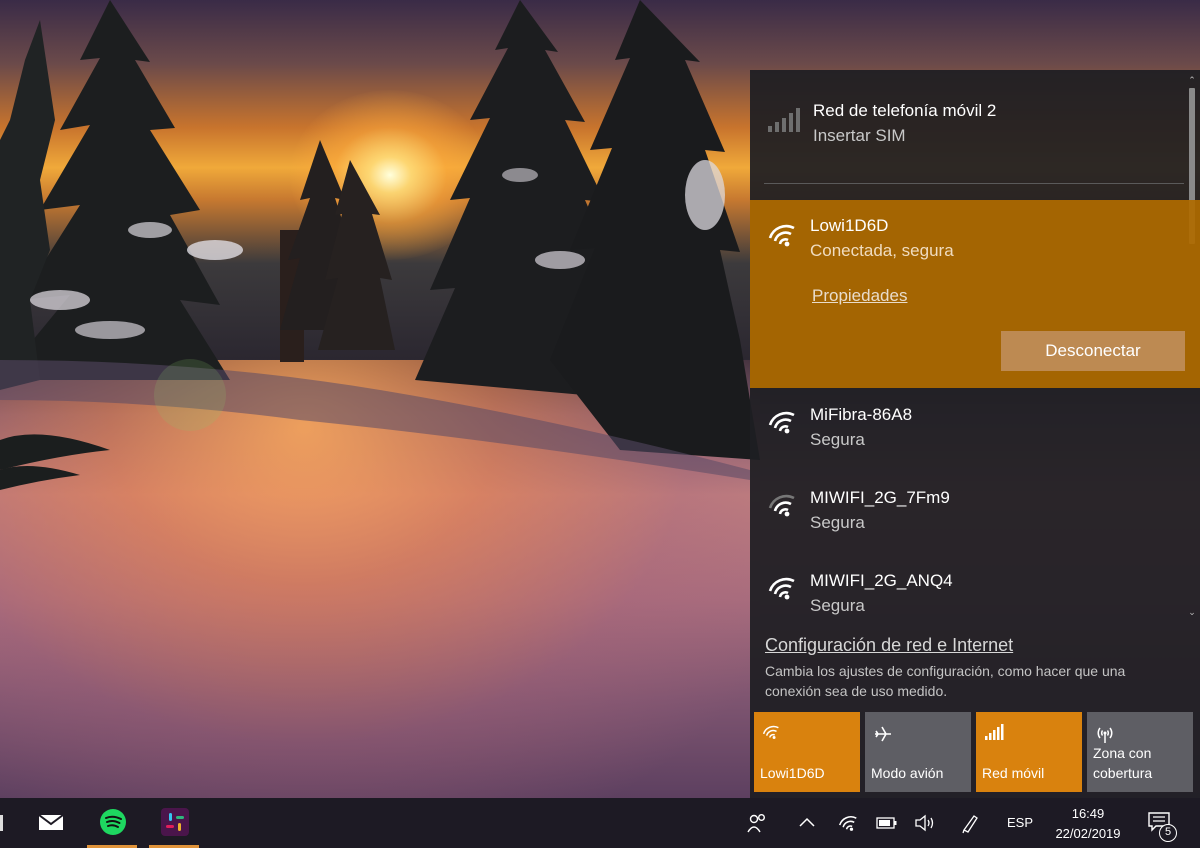  What do you see at coordinates (757, 823) in the screenshot?
I see `people-icon` at bounding box center [757, 823].